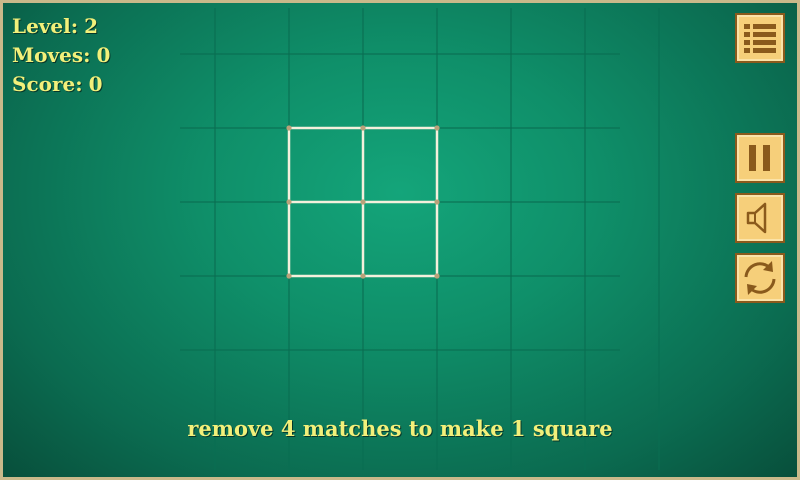  I want to click on sound-button, so click(760, 218).